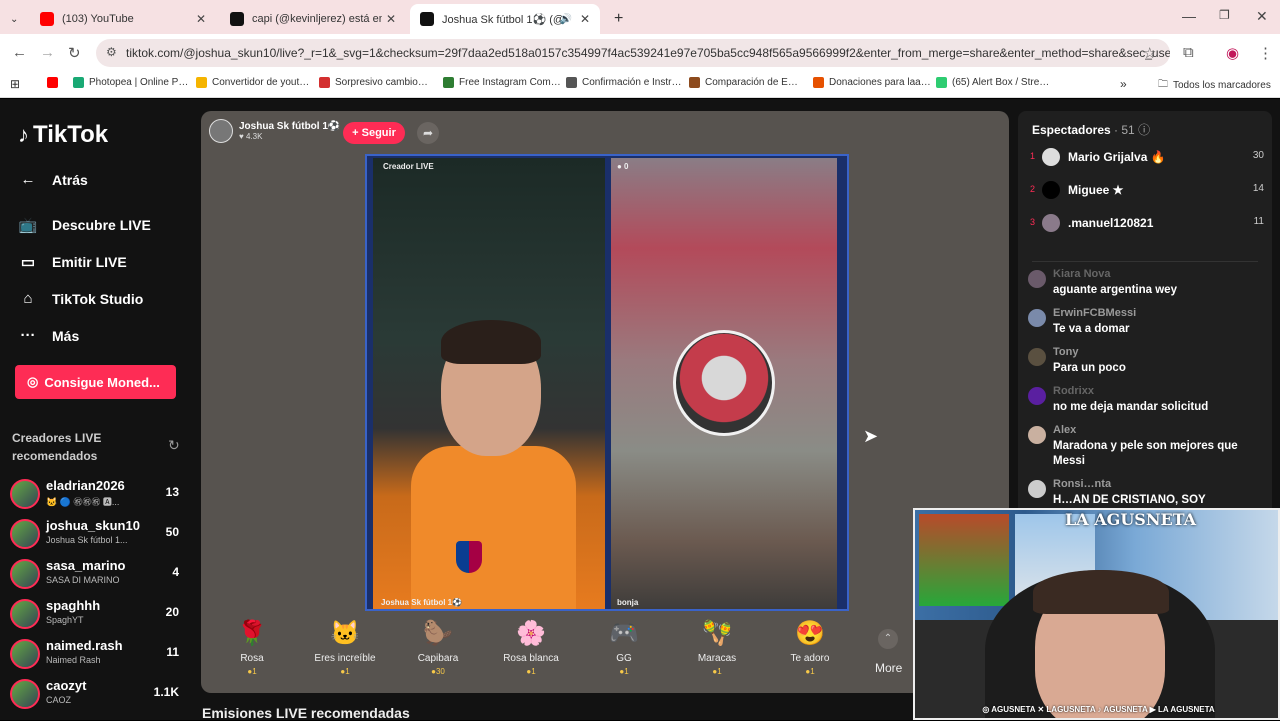 The height and width of the screenshot is (721, 1280). Describe the element at coordinates (717, 633) in the screenshot. I see `maracas-icon: 🪇` at that location.